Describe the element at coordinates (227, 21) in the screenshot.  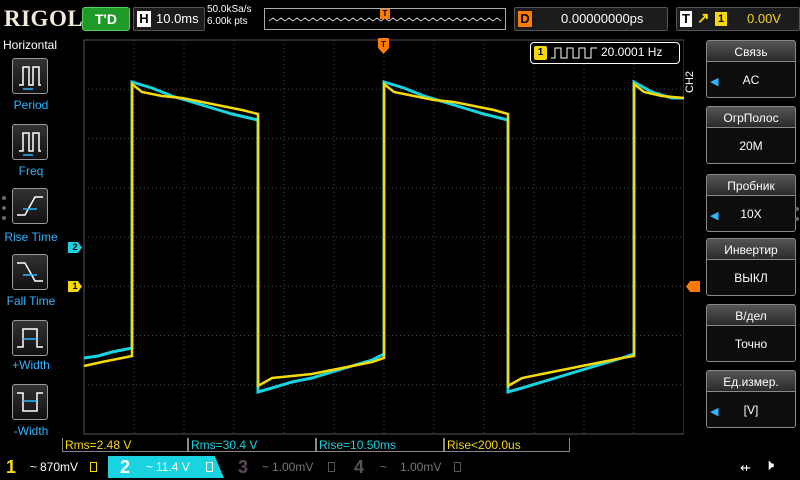
I see `memory-depth: 6.00k pts` at that location.